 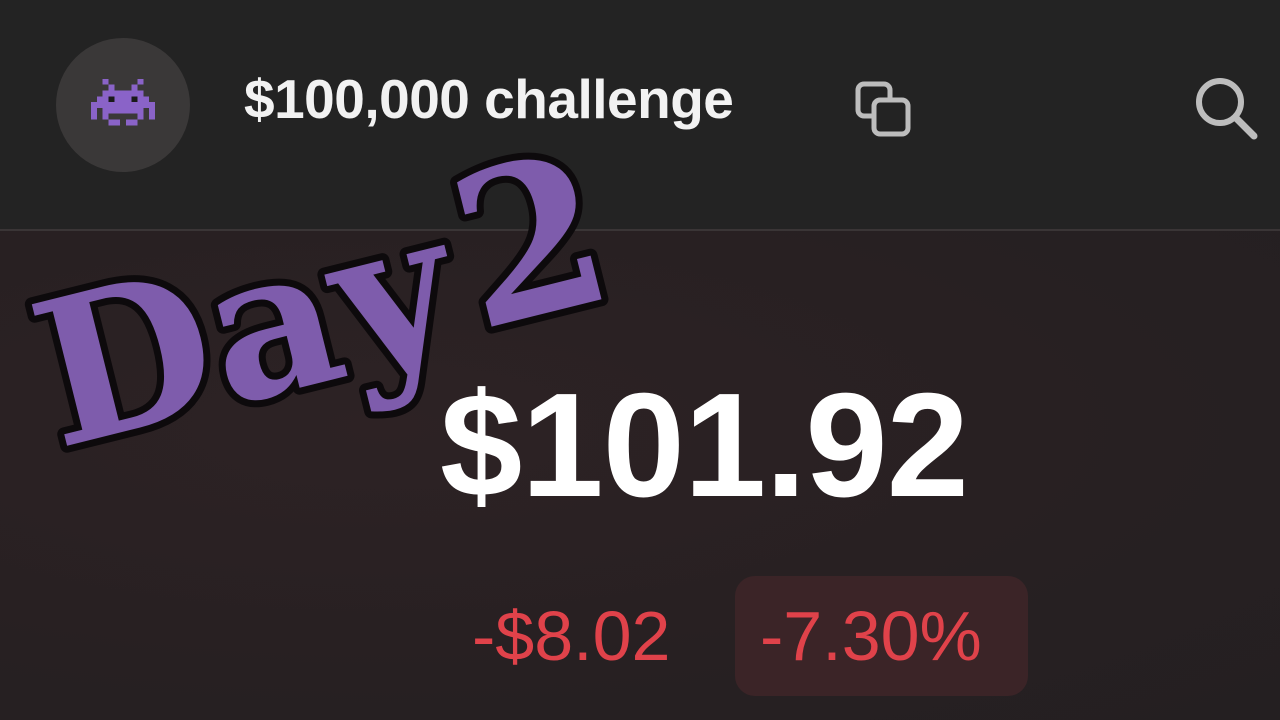 I want to click on alien-monster-icon, so click(x=123, y=102).